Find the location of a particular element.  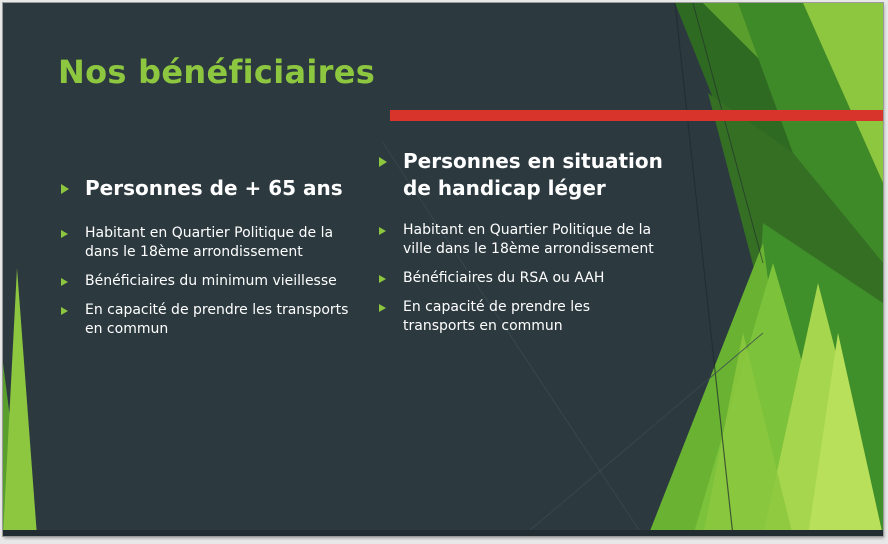

left-heading-text: Personnes de + 65 ans is located at coordinates (214, 188).